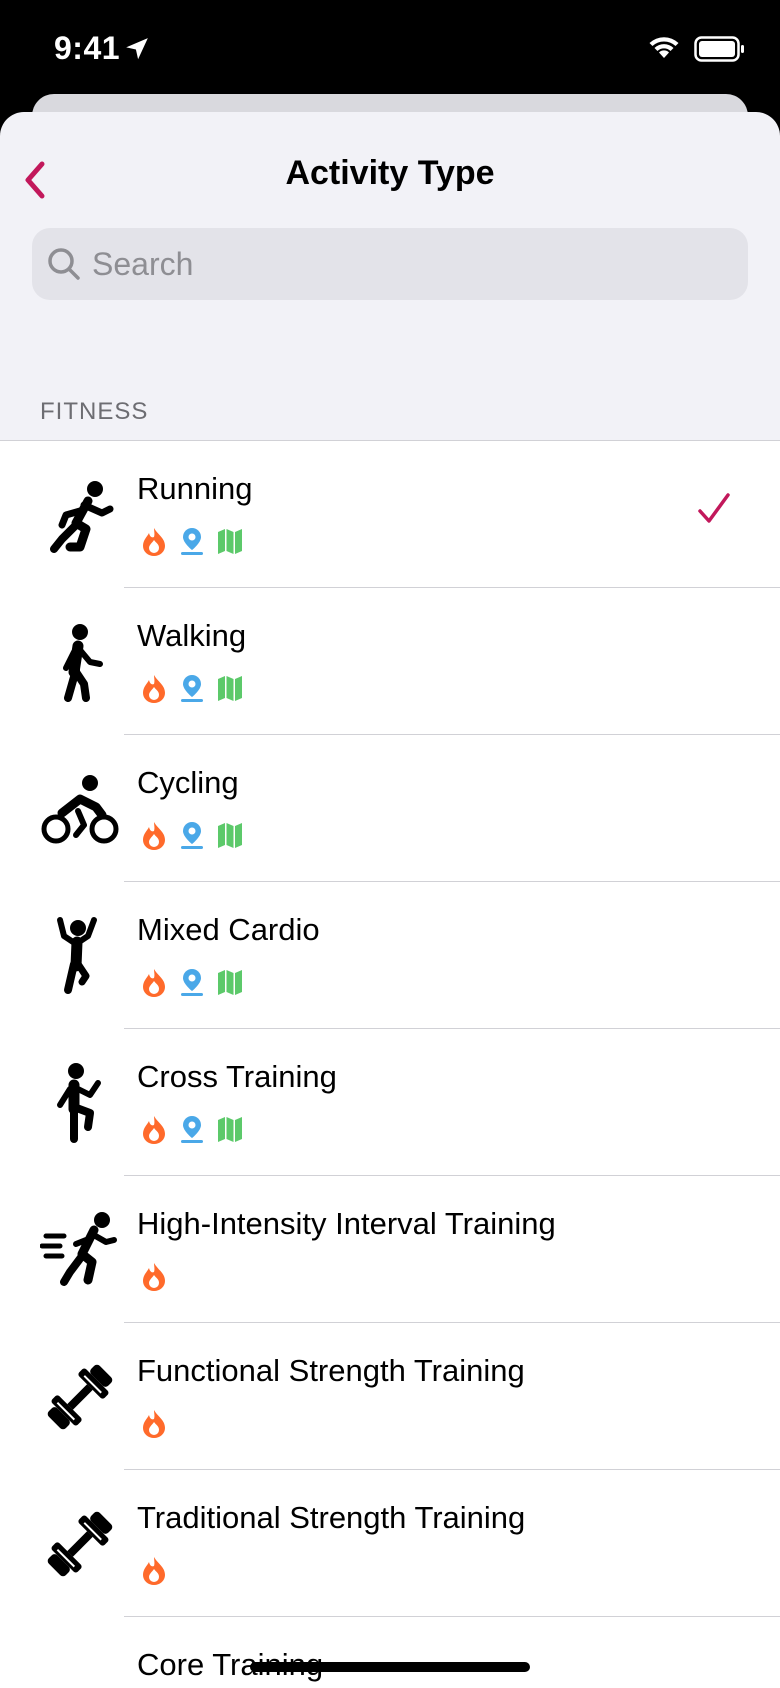  What do you see at coordinates (80, 1669) in the screenshot?
I see `core-training-figure-icon` at bounding box center [80, 1669].